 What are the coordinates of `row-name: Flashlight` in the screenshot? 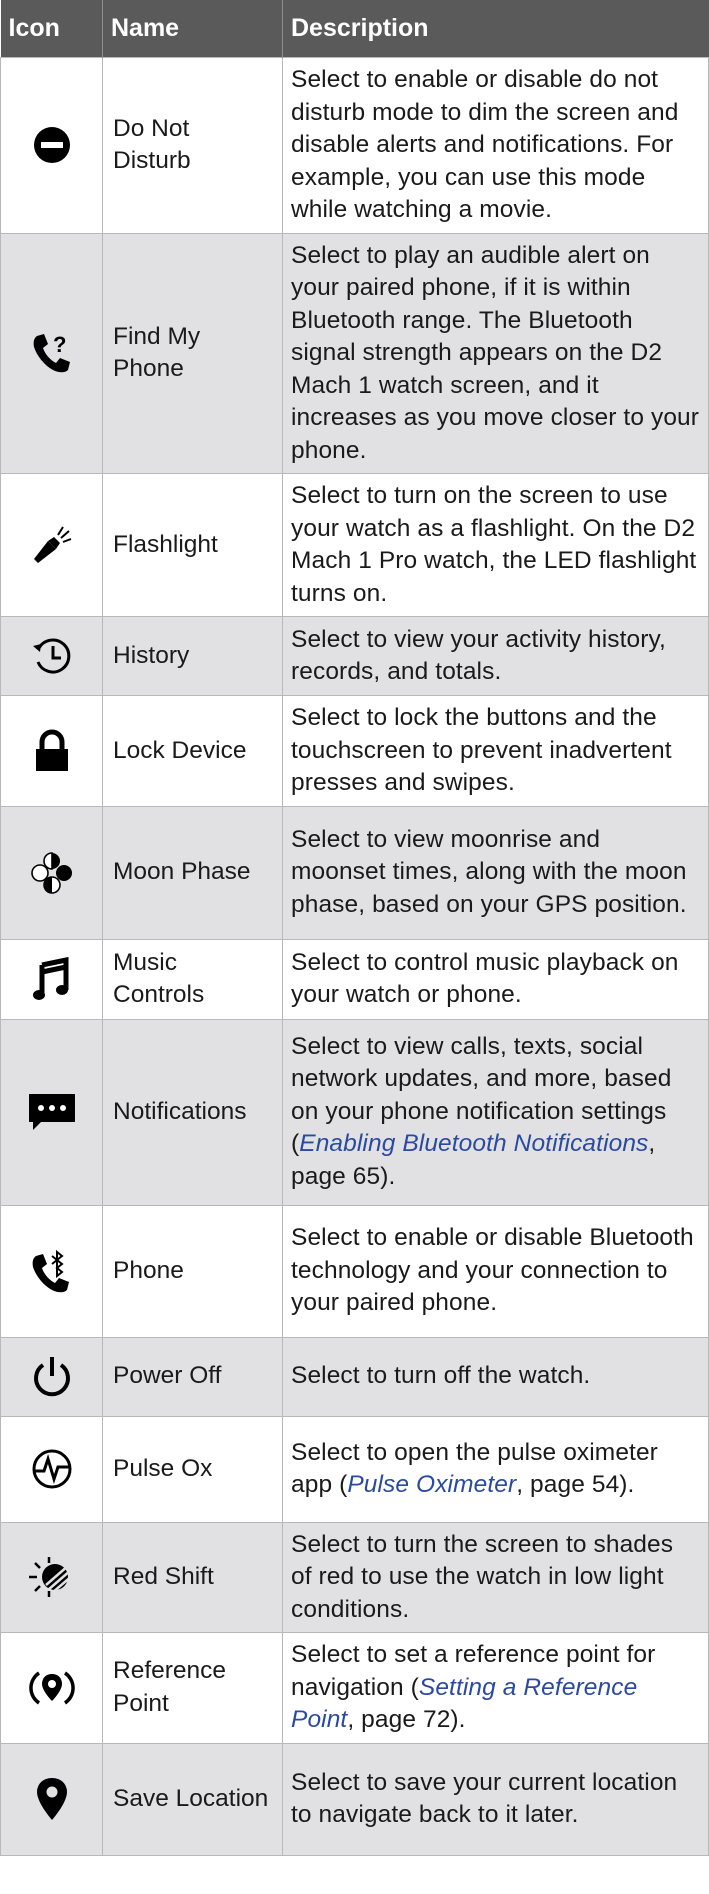 It's located at (192, 545).